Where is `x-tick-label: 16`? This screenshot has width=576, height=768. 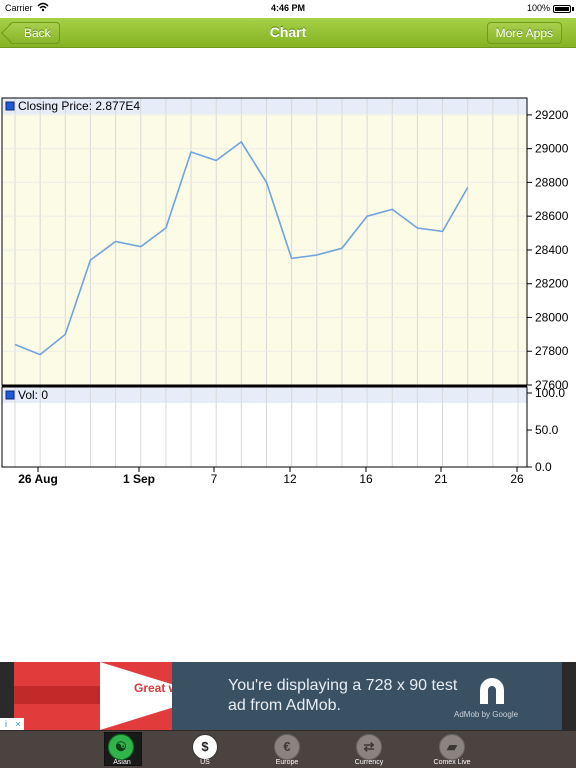 x-tick-label: 16 is located at coordinates (366, 479).